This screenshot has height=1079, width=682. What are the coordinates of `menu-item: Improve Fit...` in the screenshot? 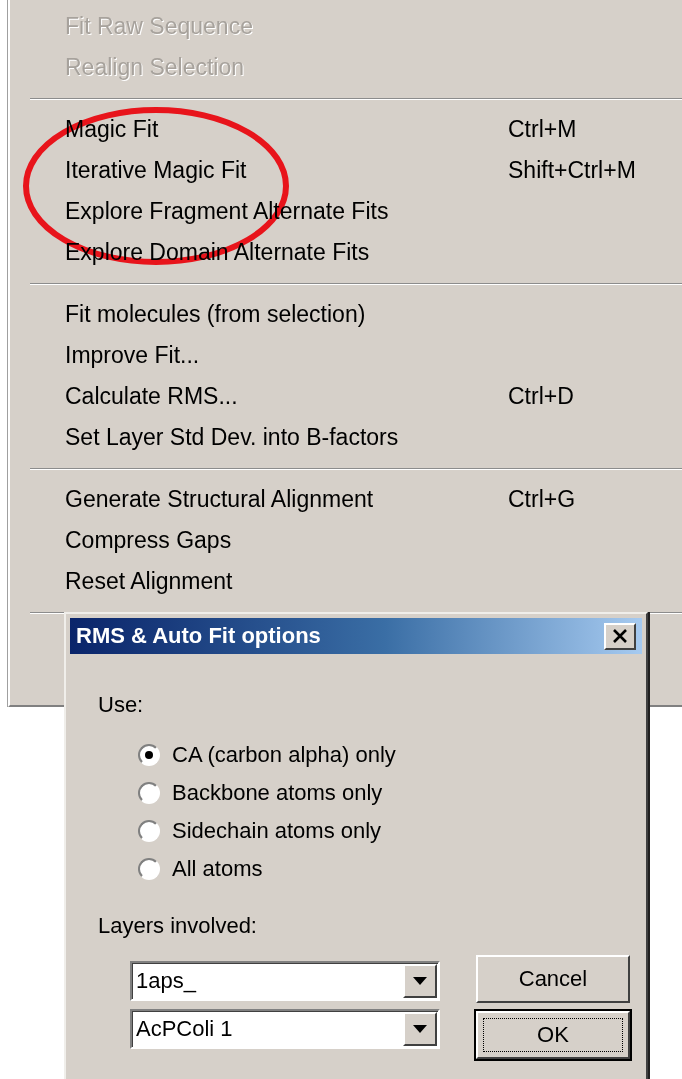 It's located at (346, 355).